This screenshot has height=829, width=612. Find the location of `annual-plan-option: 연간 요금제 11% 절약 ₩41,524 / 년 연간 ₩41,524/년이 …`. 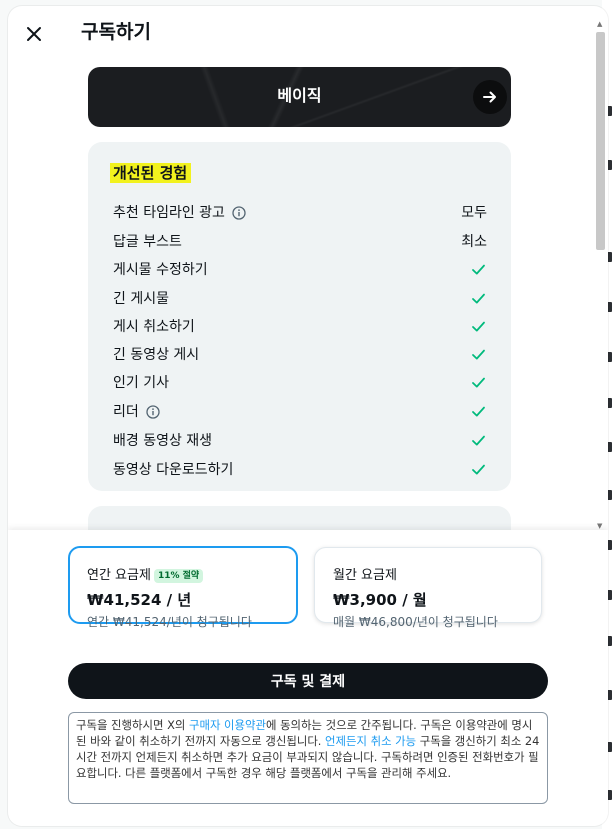

annual-plan-option: 연간 요금제 11% 절약 ₩41,524 / 년 연간 ₩41,524/년이 … is located at coordinates (183, 587).